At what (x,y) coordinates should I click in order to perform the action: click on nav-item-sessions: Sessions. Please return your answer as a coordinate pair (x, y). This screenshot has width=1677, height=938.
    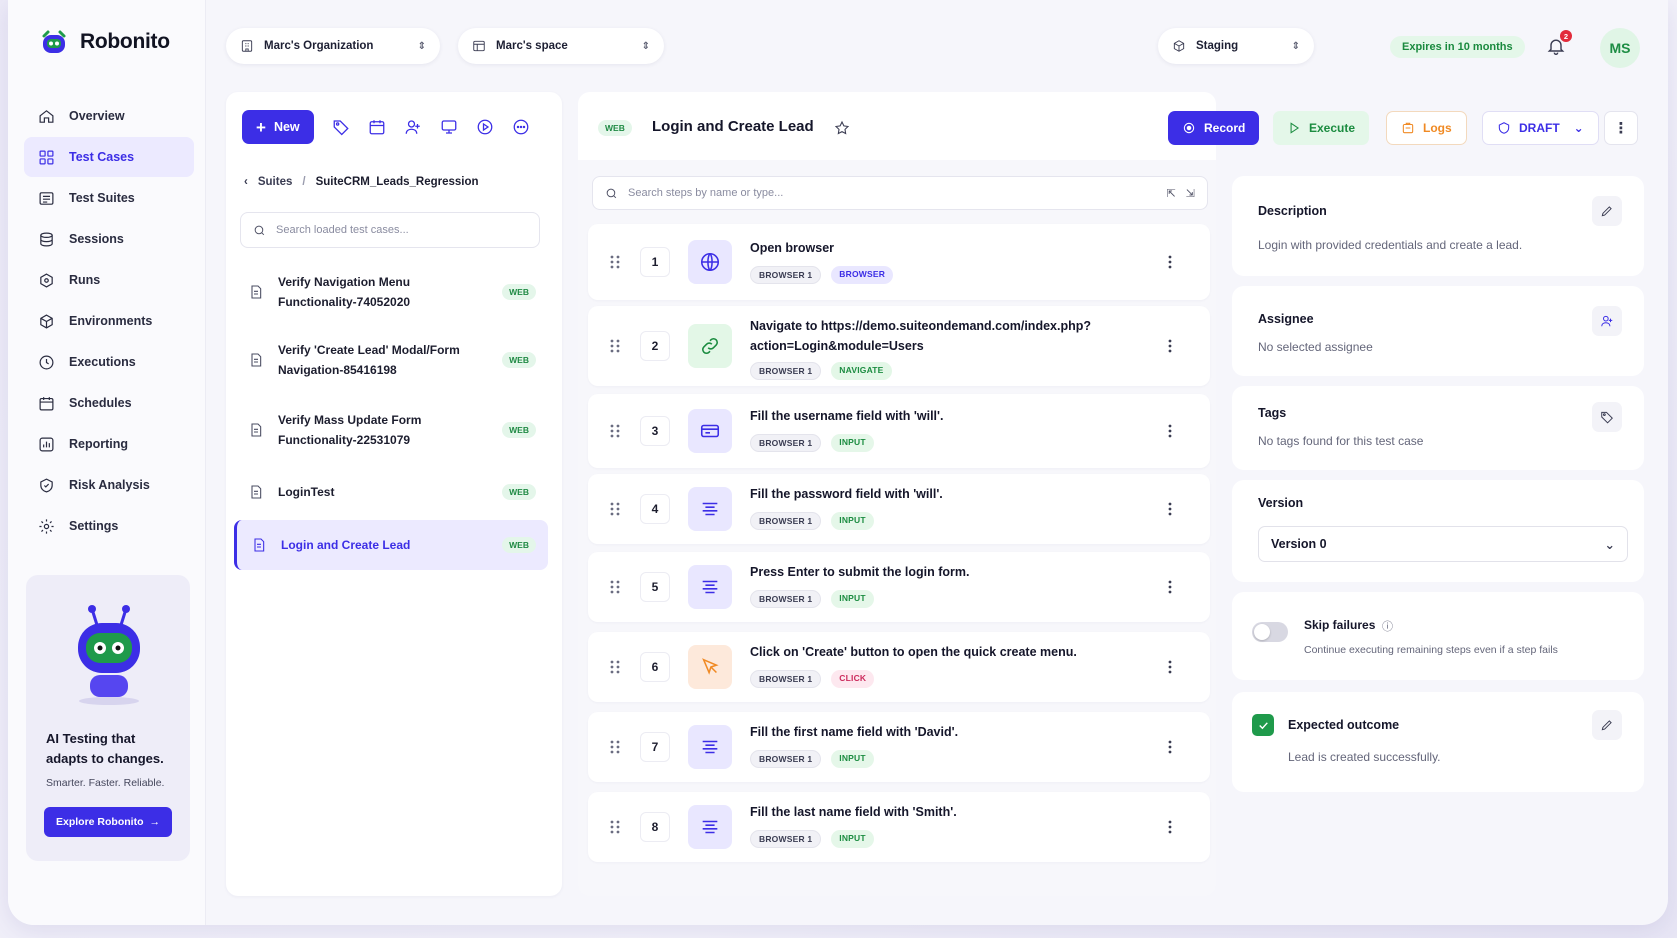
    Looking at the image, I should click on (109, 239).